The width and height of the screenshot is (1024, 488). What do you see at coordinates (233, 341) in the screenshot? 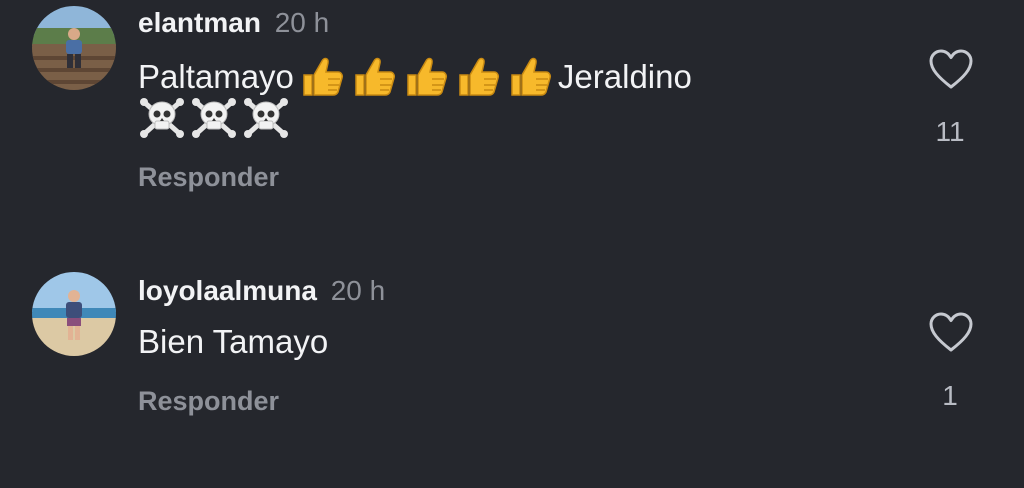
I see `comment-text: Bien Tamayo` at bounding box center [233, 341].